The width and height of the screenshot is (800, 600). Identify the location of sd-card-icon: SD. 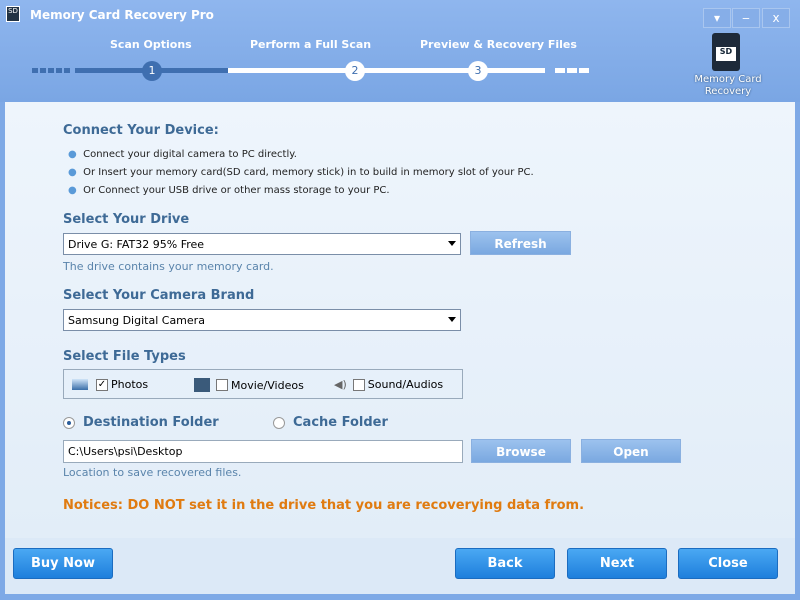
(726, 52).